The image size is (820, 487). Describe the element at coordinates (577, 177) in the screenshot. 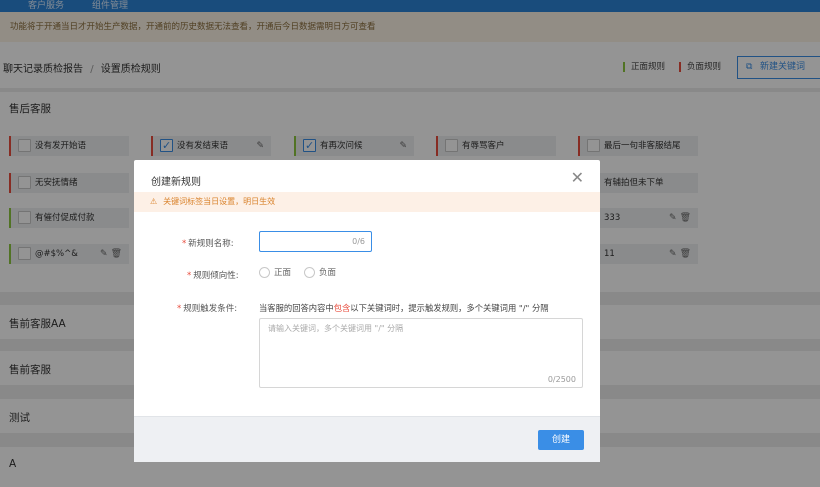

I see `close-icon: ✕` at that location.